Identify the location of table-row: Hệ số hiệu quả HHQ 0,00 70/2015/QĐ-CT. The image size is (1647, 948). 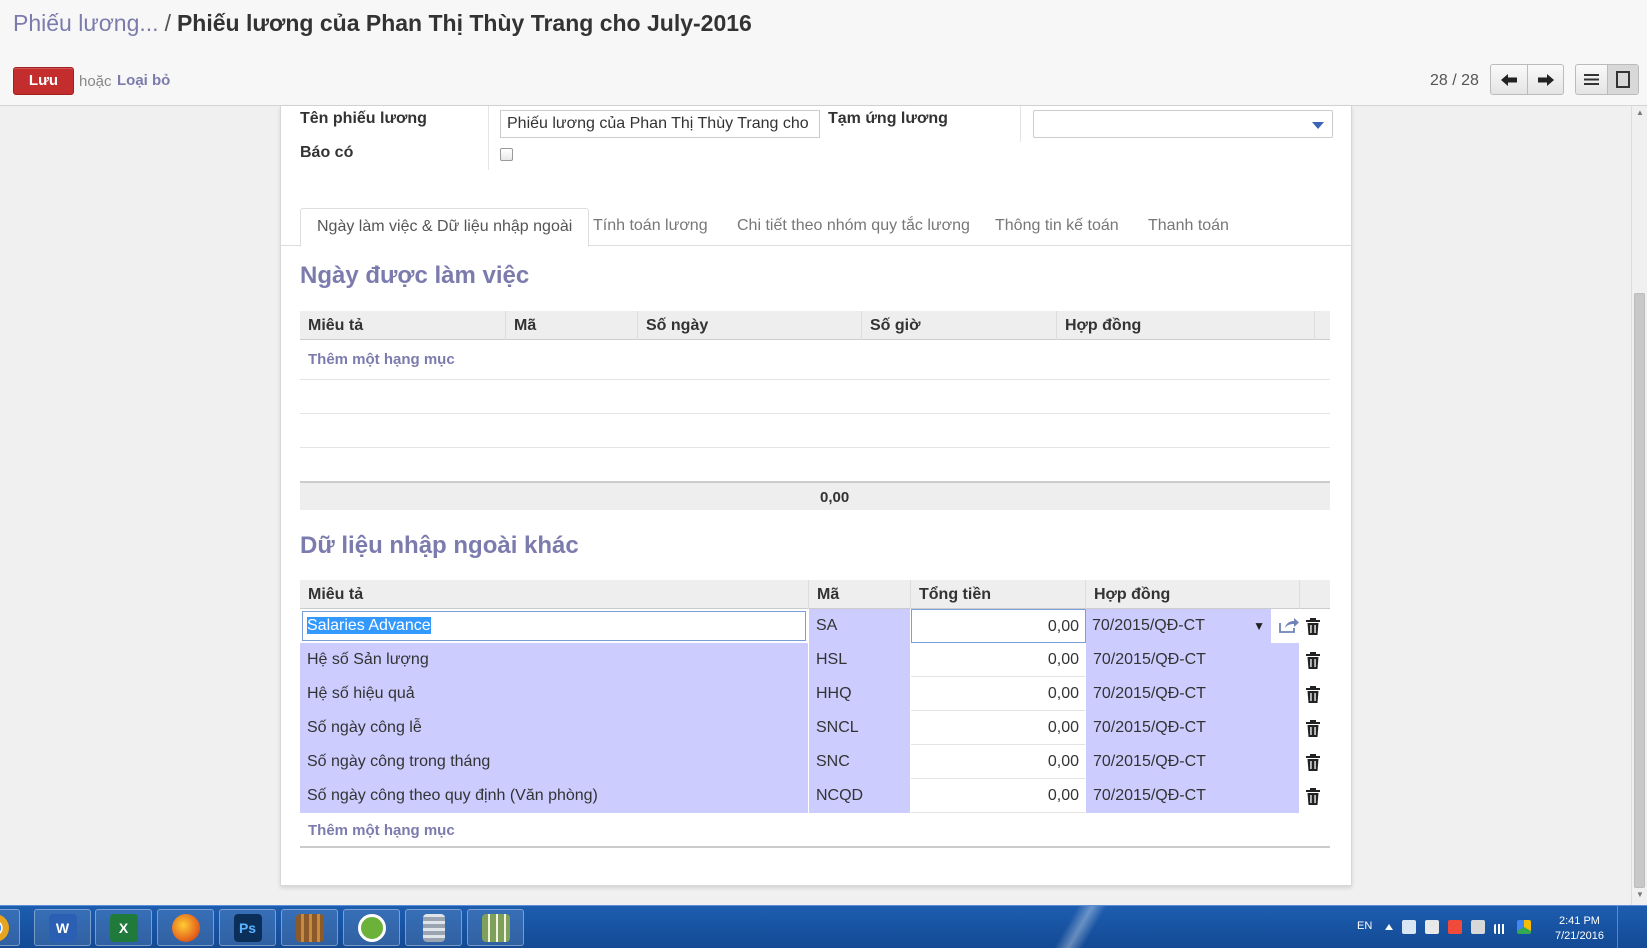
(815, 694).